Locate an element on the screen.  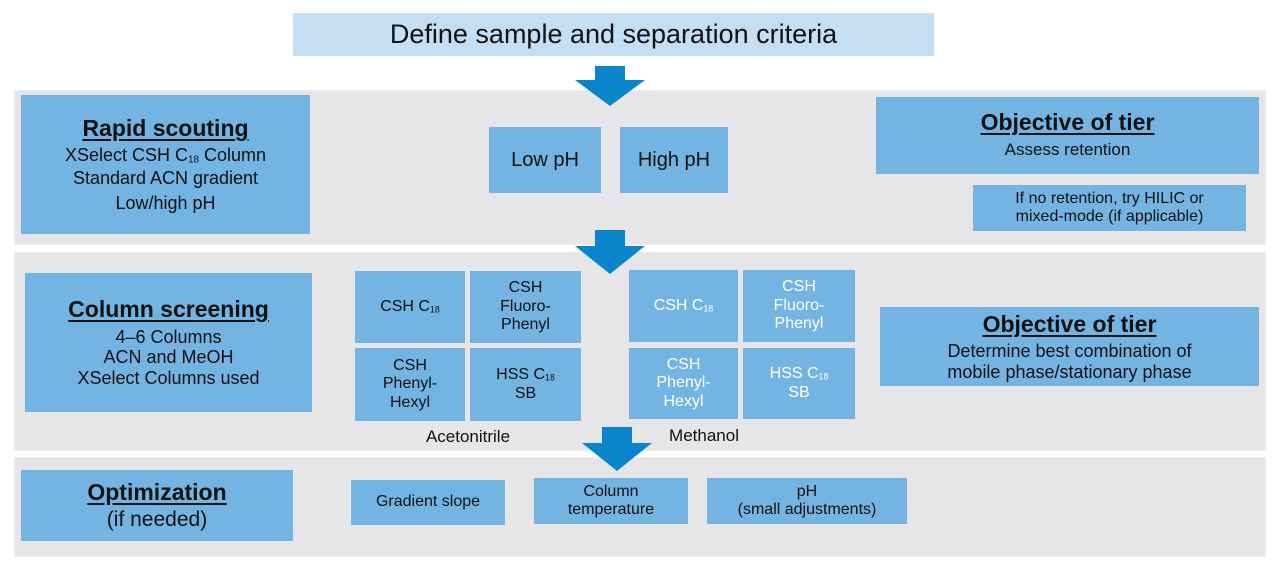
option-box-low-ph: Low pH is located at coordinates (545, 160).